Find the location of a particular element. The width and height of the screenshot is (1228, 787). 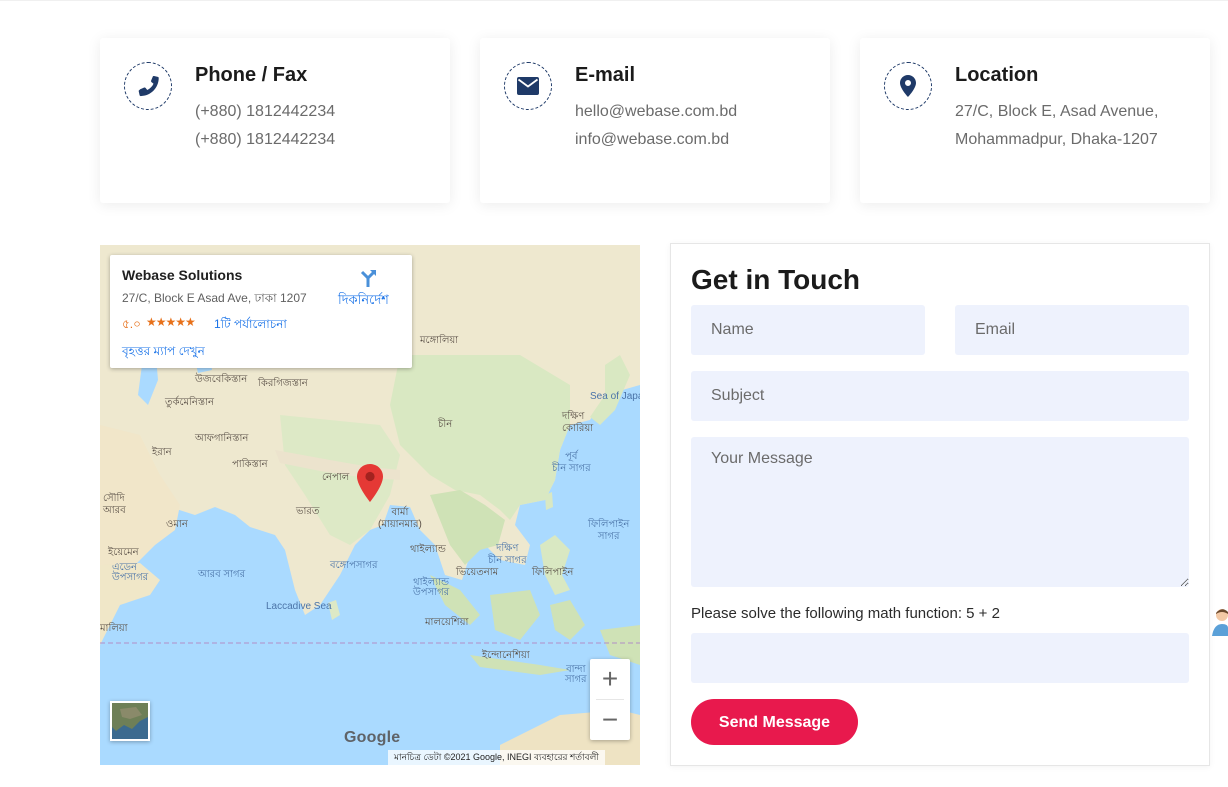

rating-value: ৫.০ is located at coordinates (131, 324).